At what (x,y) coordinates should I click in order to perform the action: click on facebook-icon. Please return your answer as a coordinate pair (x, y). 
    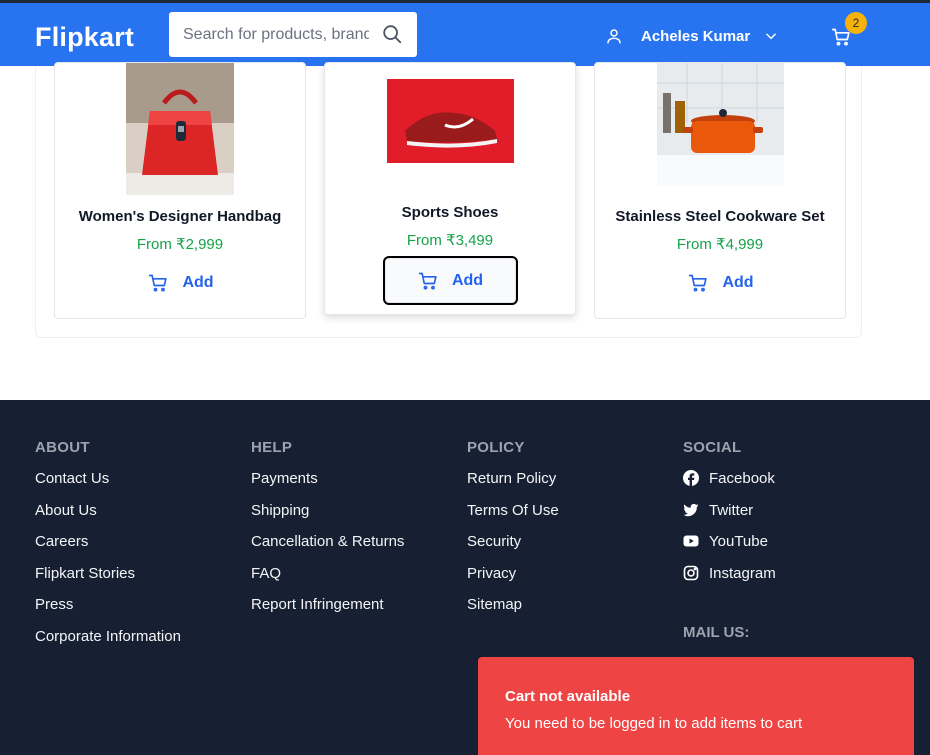
    Looking at the image, I should click on (691, 478).